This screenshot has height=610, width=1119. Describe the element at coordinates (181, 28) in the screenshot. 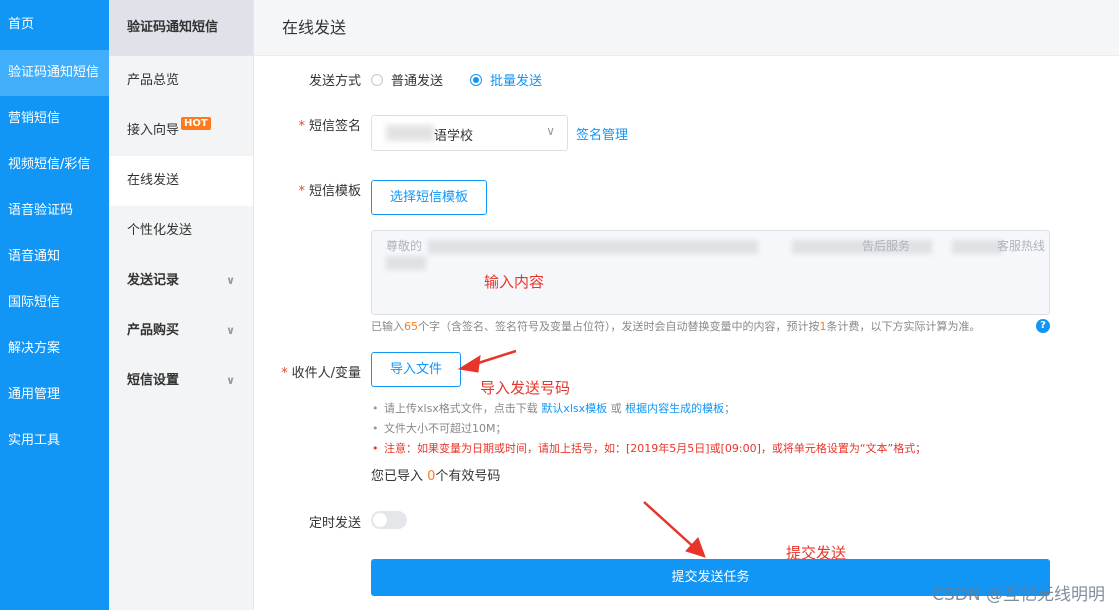

I see `secondary-sidebar-title: 验证码通知短信` at that location.